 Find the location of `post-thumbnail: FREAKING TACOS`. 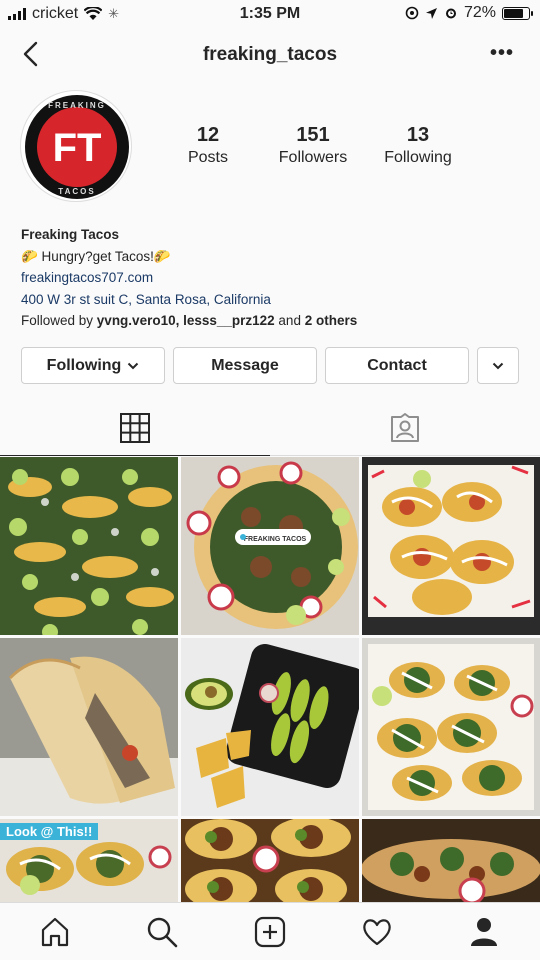

post-thumbnail: FREAKING TACOS is located at coordinates (270, 546).